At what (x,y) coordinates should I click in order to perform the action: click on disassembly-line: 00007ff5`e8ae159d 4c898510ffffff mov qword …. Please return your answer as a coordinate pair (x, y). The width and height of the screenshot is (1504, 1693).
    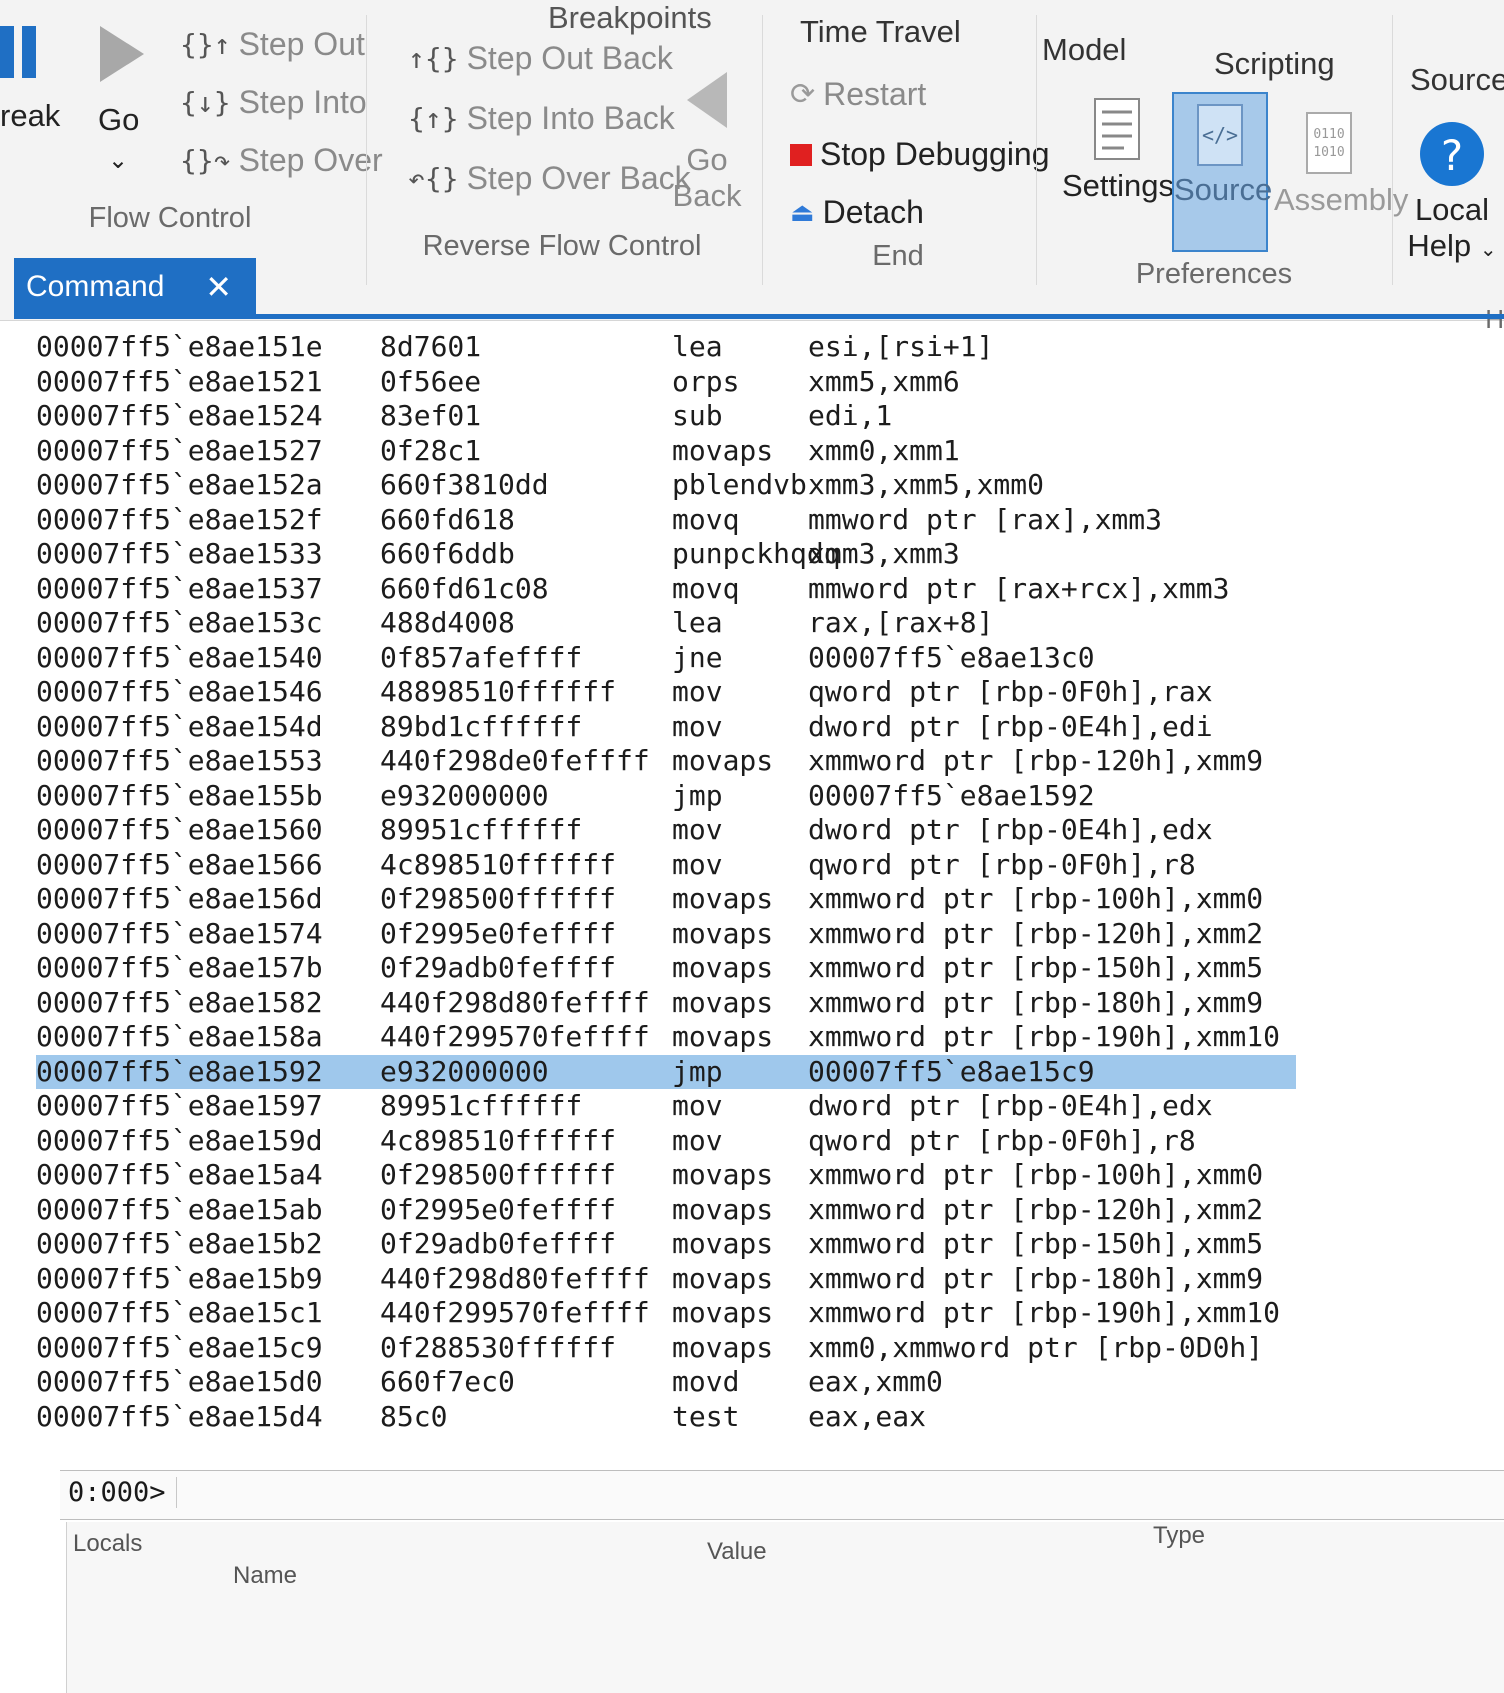
    Looking at the image, I should click on (666, 1141).